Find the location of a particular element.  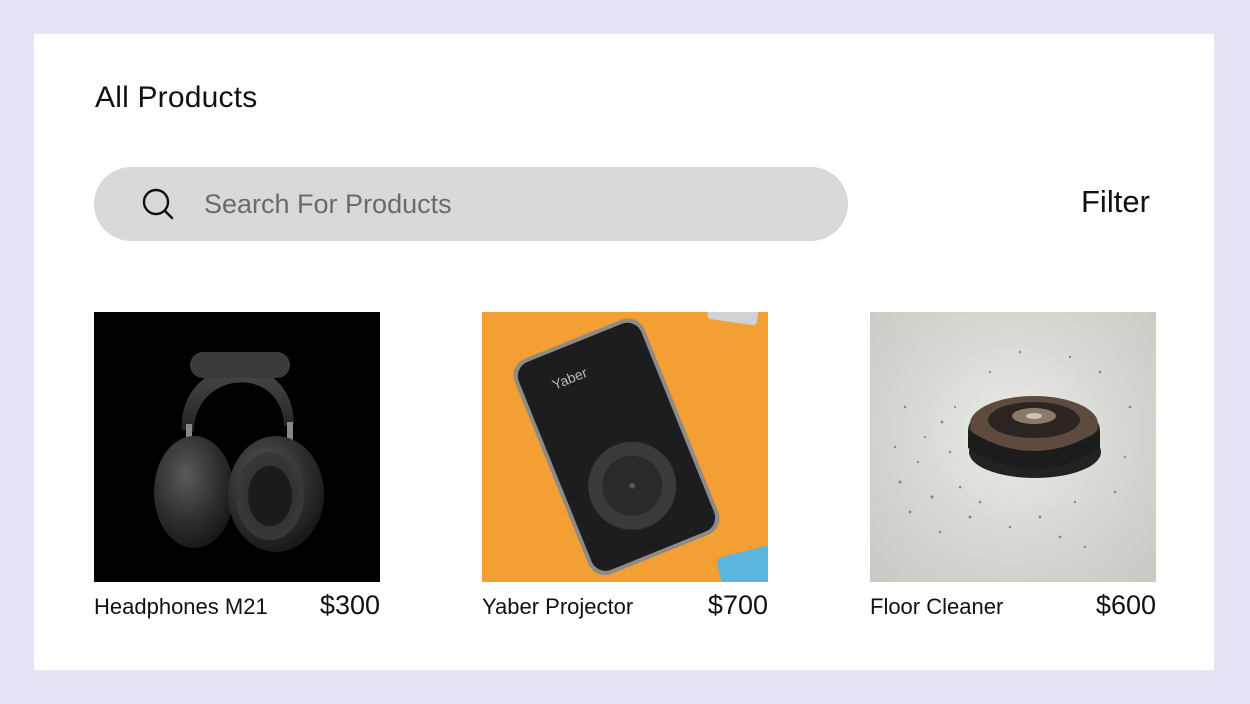

product-price: $700 is located at coordinates (737, 605).